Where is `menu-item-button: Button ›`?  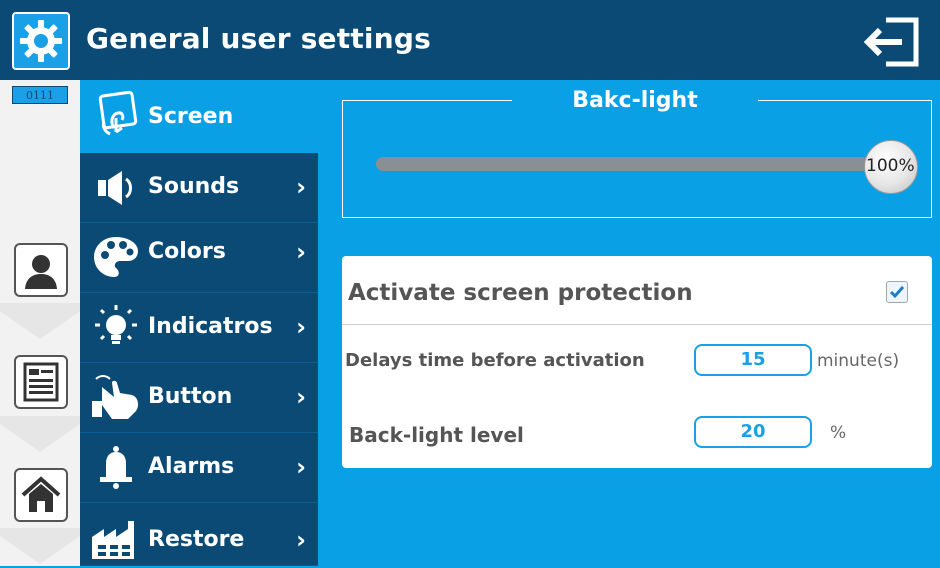
menu-item-button: Button › is located at coordinates (199, 398).